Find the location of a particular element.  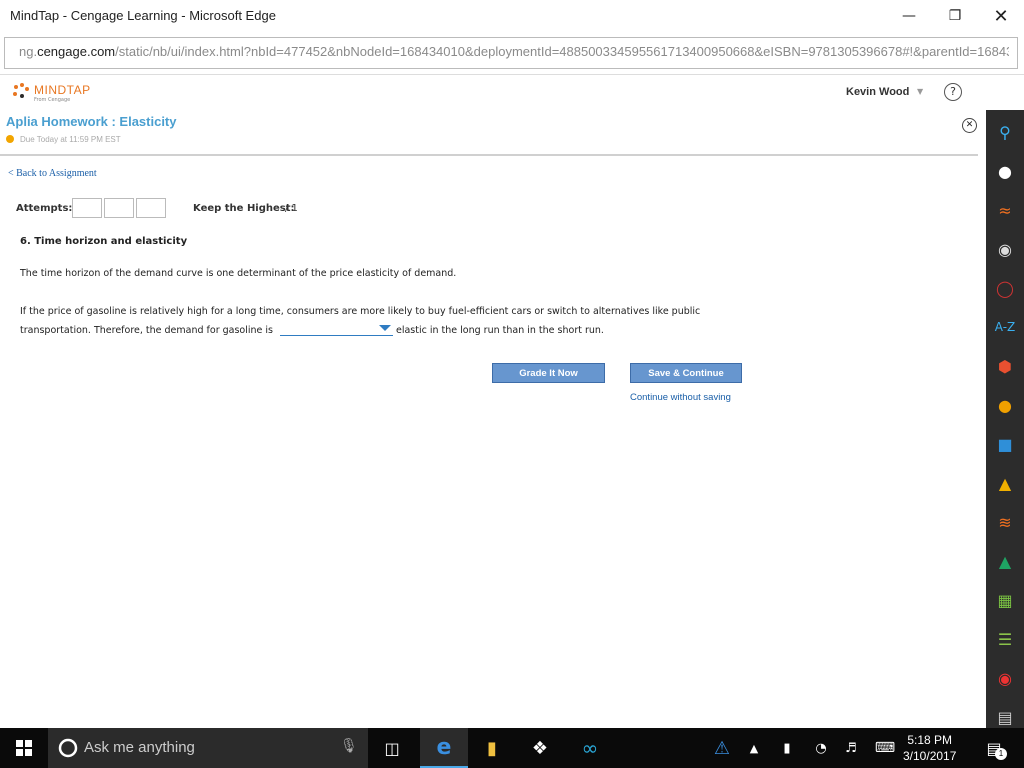

dropbox-icon: ❖ is located at coordinates (540, 748).